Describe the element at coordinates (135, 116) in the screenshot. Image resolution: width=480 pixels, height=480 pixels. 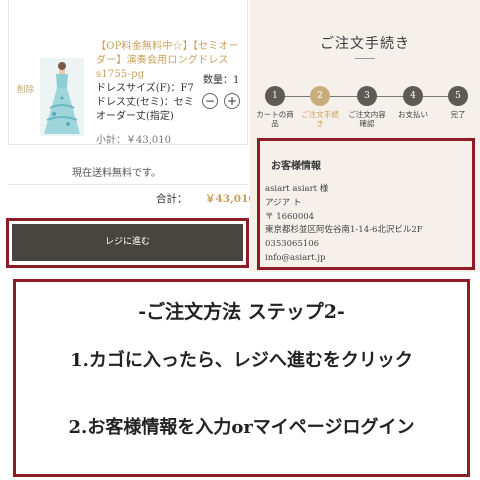
I see `spec-order-length: オーダー丈(指定)` at that location.